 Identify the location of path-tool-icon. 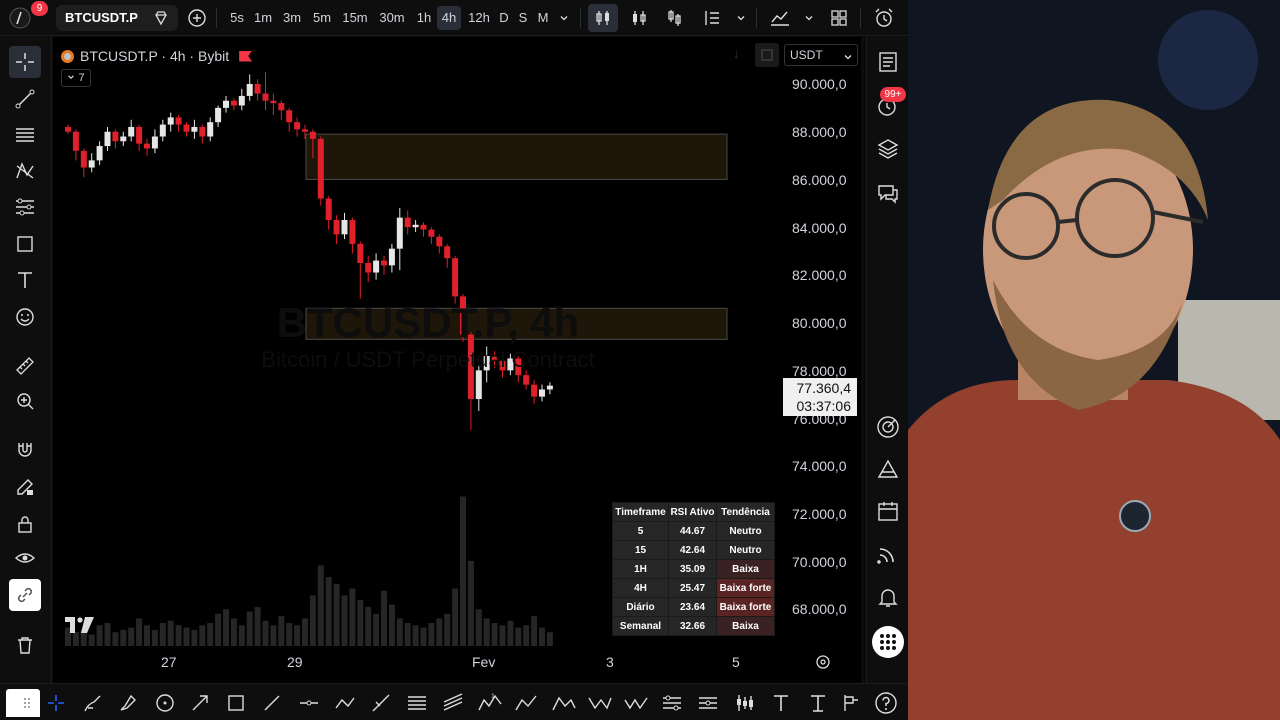
(345, 703).